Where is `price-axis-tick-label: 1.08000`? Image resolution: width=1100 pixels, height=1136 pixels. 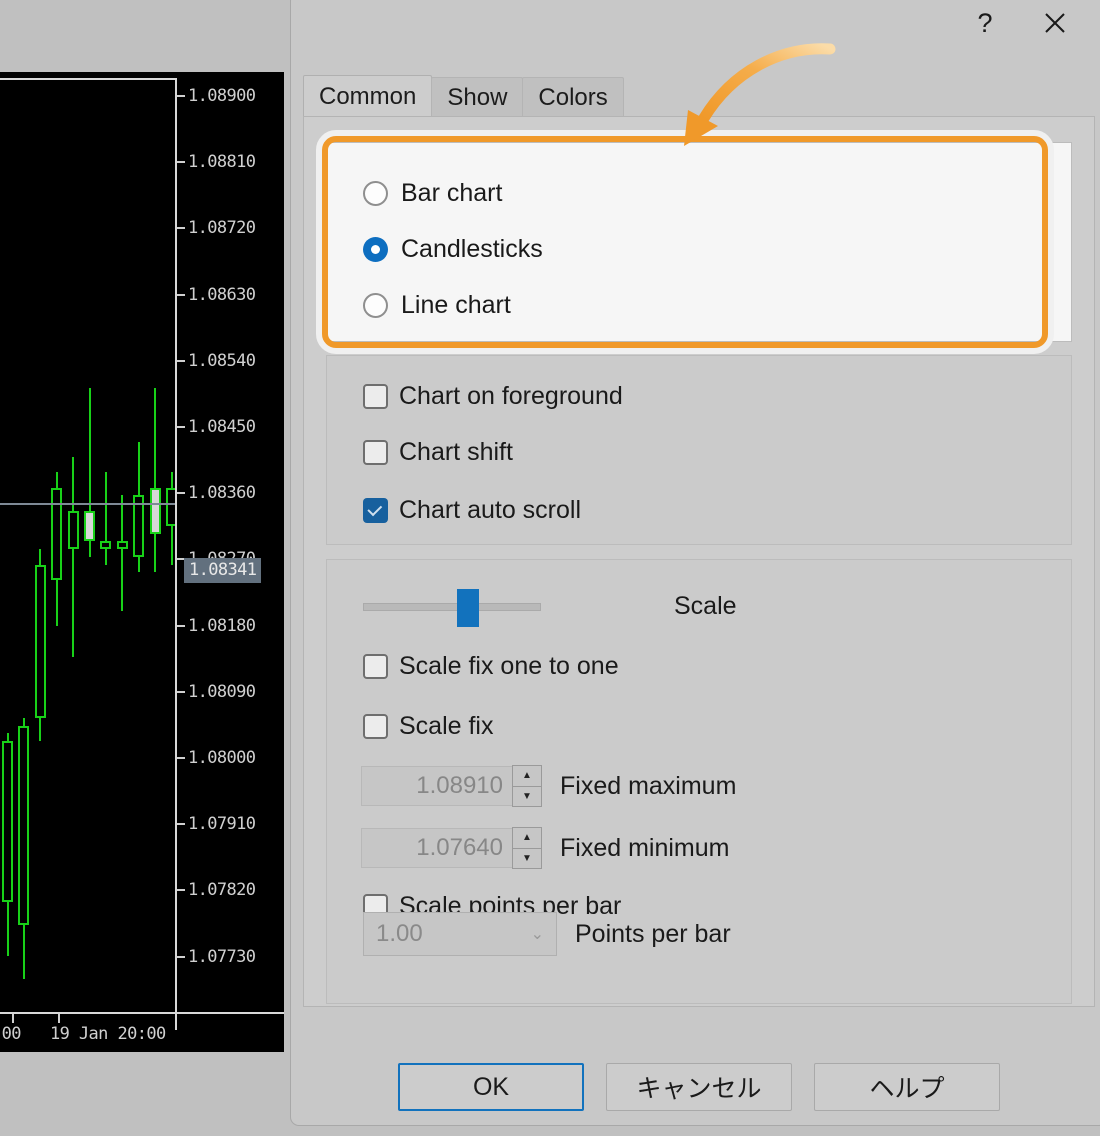
price-axis-tick-label: 1.08000 is located at coordinates (222, 758).